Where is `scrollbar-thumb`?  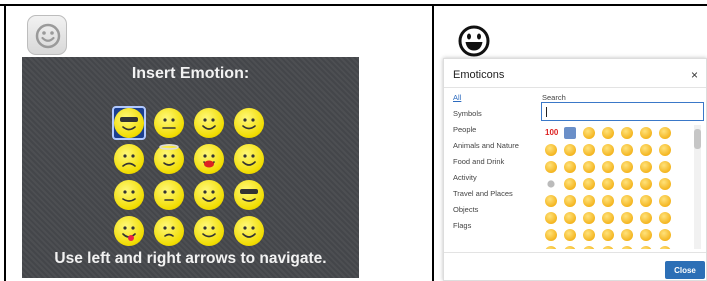 scrollbar-thumb is located at coordinates (697, 139).